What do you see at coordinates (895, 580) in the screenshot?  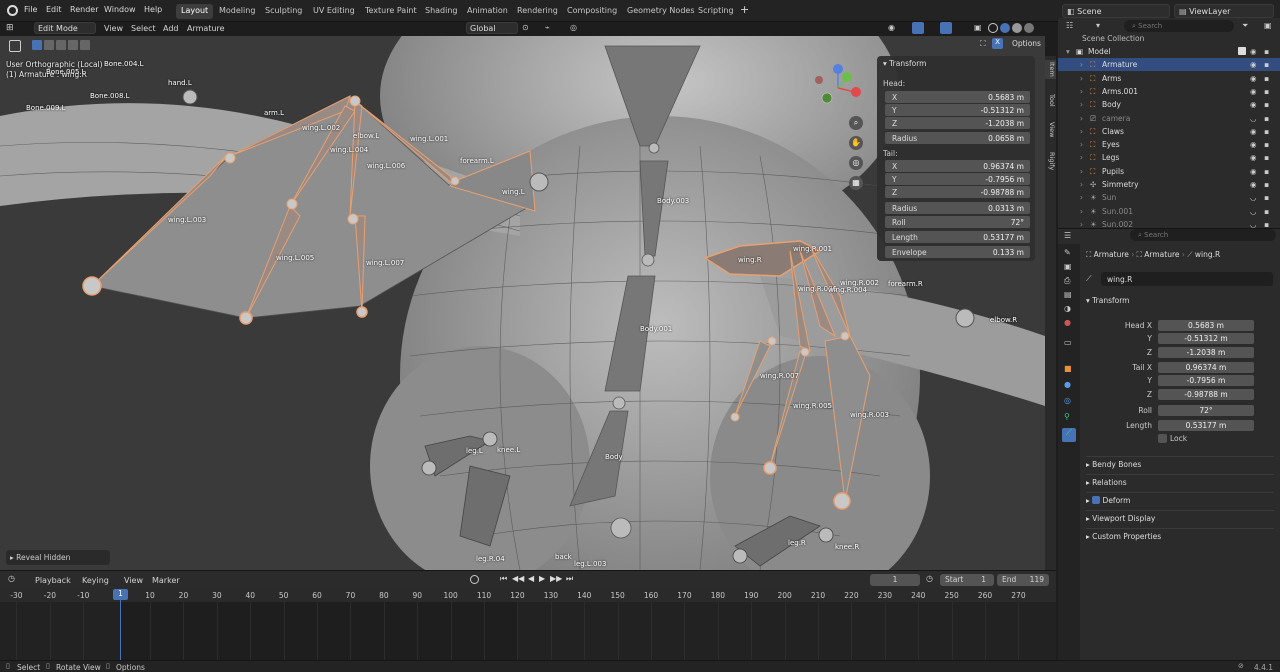 I see `current-frame-field: 1` at bounding box center [895, 580].